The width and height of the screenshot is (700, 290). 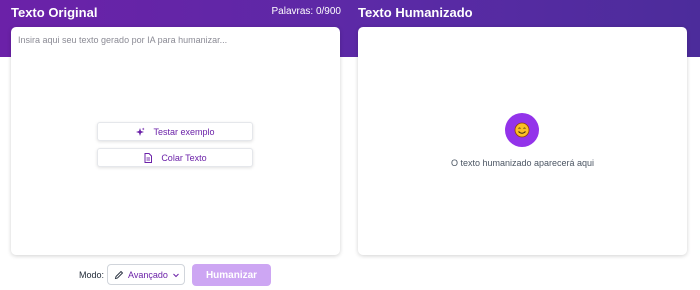 What do you see at coordinates (140, 132) in the screenshot?
I see `sparkles-icon` at bounding box center [140, 132].